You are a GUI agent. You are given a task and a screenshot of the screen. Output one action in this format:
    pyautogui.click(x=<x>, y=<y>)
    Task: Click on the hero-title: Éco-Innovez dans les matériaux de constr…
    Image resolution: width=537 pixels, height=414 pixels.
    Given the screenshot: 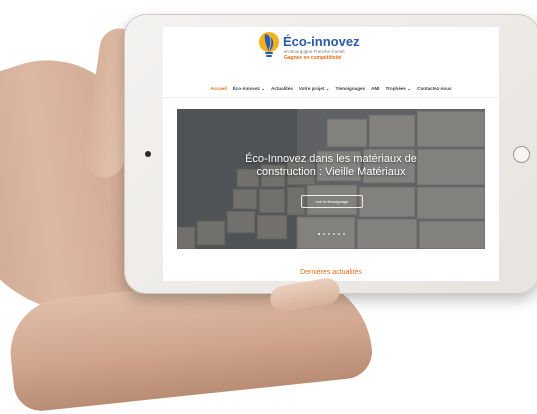 What is the action you would take?
    pyautogui.click(x=331, y=165)
    